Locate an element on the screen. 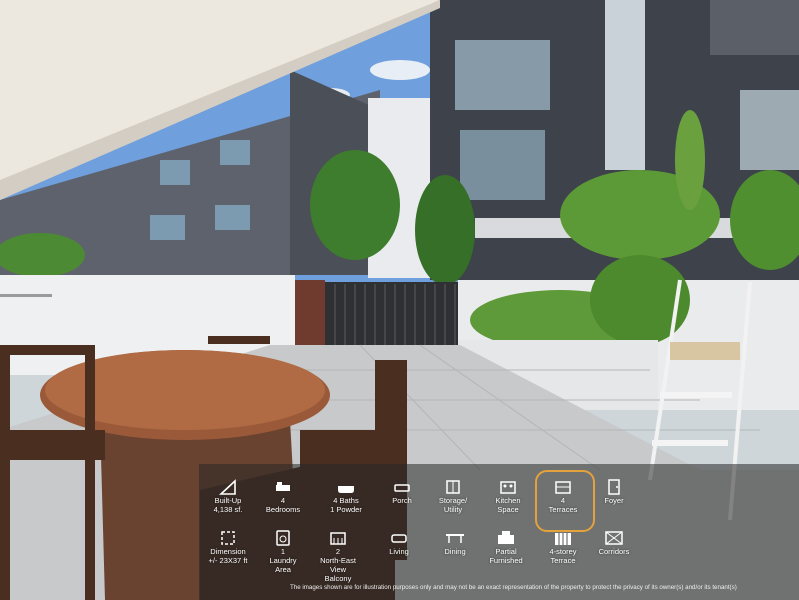 The width and height of the screenshot is (799, 600). bed-icon is located at coordinates (283, 486).